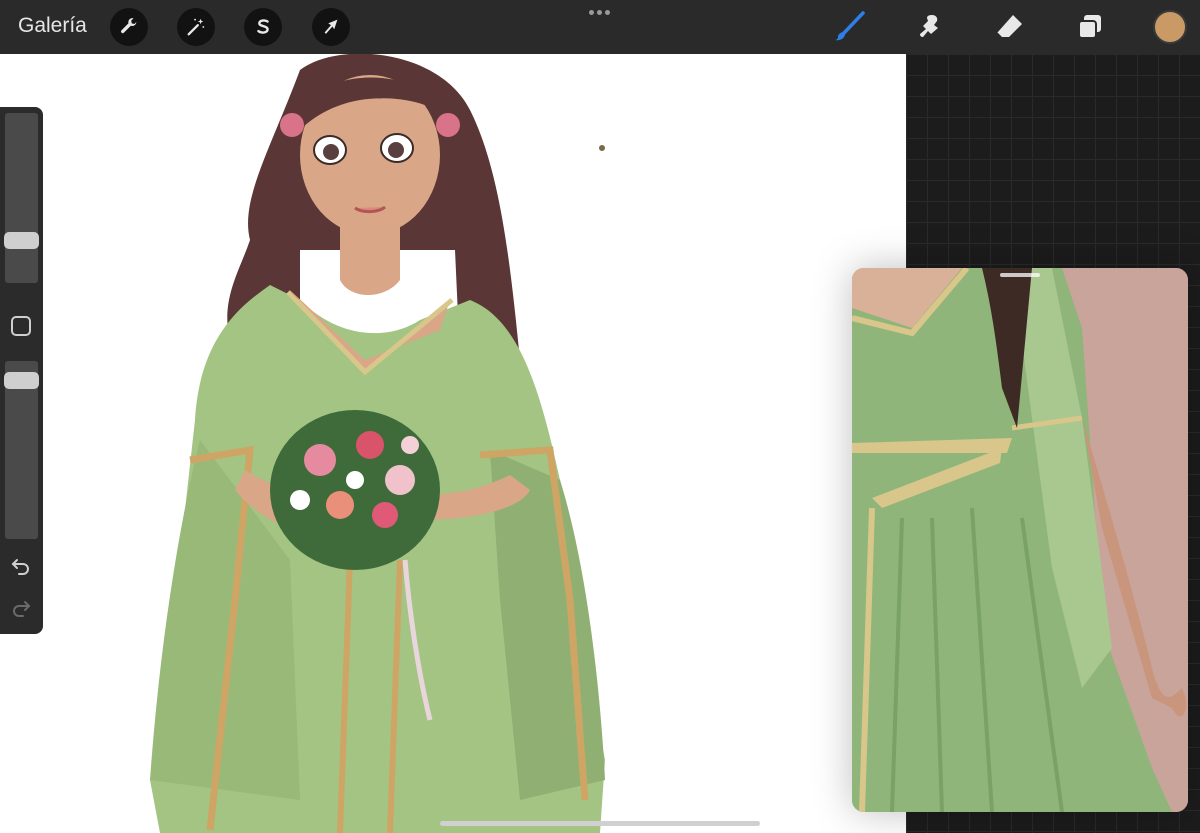 The width and height of the screenshot is (1200, 833). What do you see at coordinates (600, 823) in the screenshot?
I see `home-indicator` at bounding box center [600, 823].